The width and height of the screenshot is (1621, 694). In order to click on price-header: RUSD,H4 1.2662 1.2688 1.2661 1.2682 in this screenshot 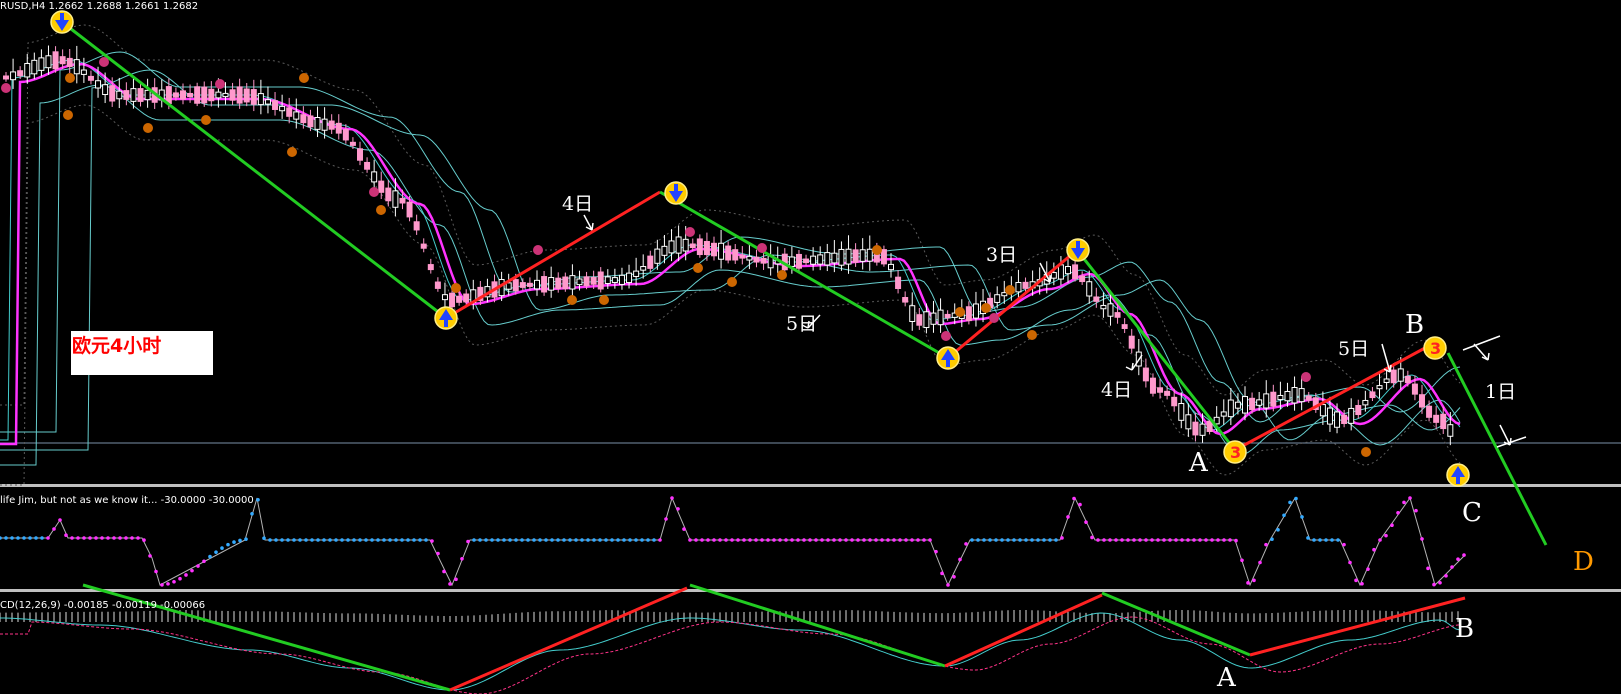, I will do `click(99, 6)`.